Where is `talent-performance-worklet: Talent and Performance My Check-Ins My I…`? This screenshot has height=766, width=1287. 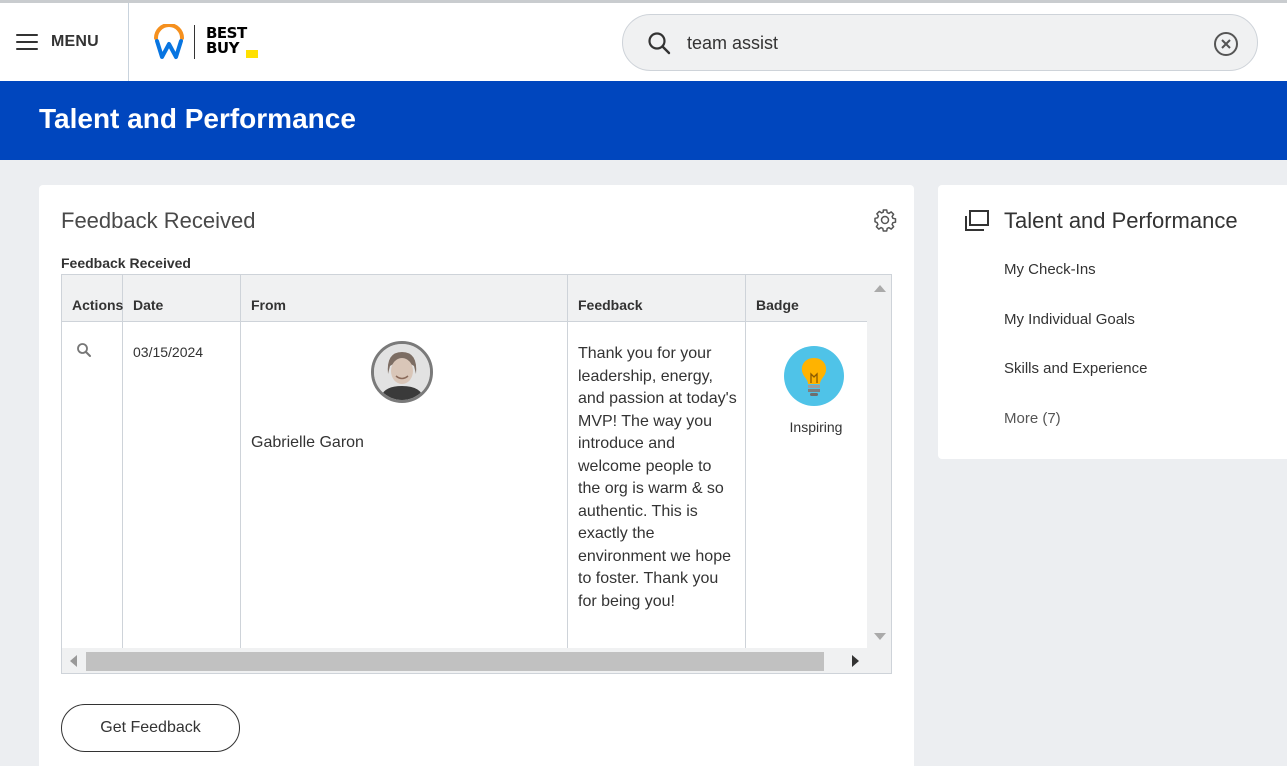 talent-performance-worklet: Talent and Performance My Check-Ins My I… is located at coordinates (1112, 322).